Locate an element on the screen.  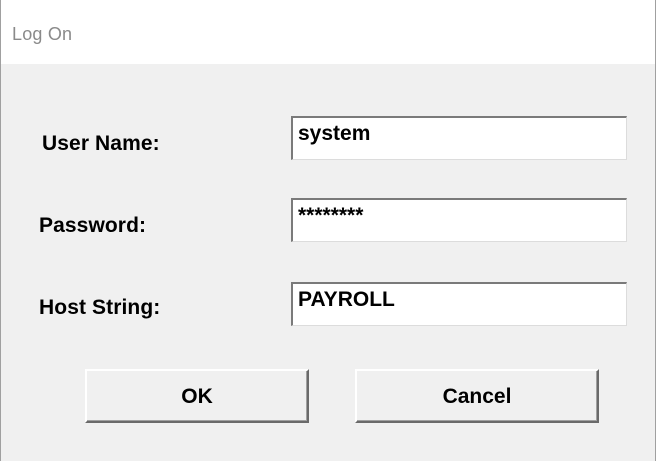
username-label: User Name: is located at coordinates (101, 143).